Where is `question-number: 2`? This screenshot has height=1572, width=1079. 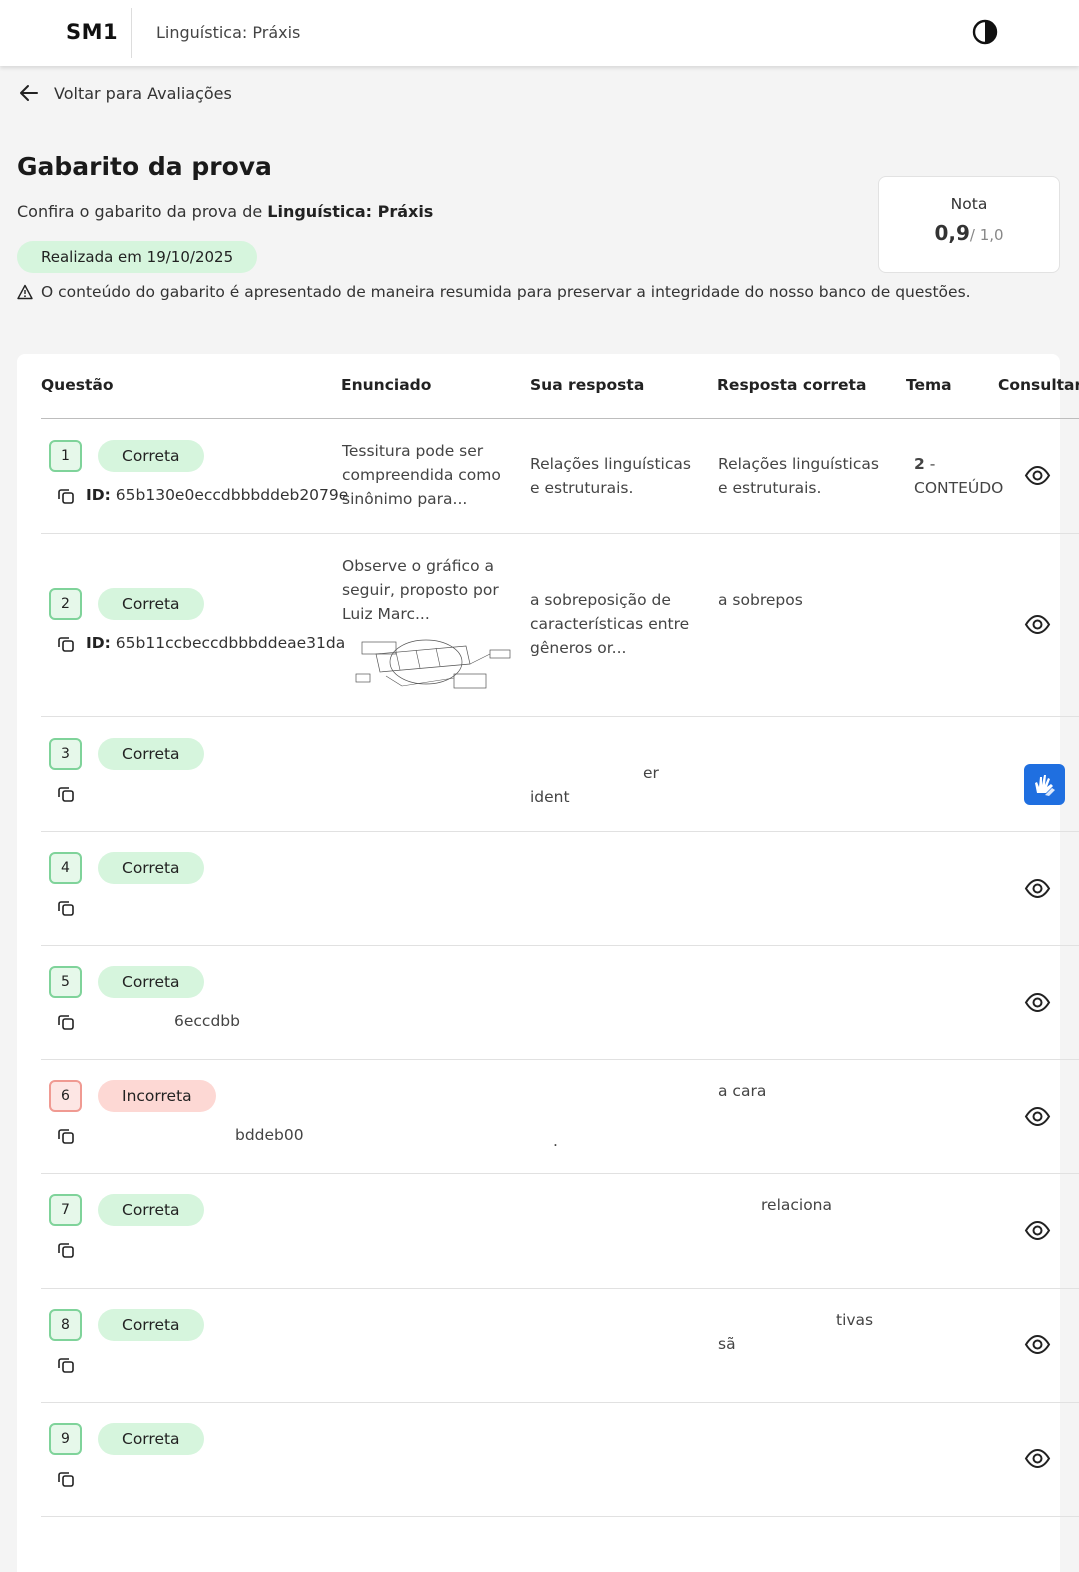
question-number: 2 is located at coordinates (65, 604).